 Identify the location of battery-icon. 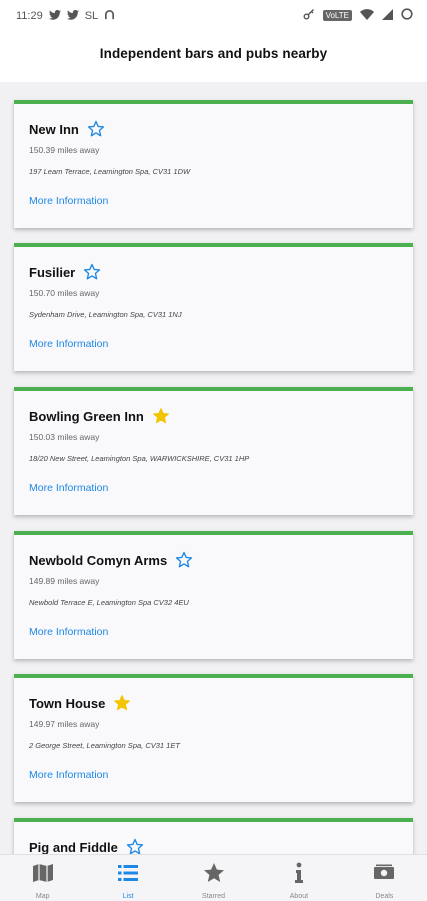
(407, 15).